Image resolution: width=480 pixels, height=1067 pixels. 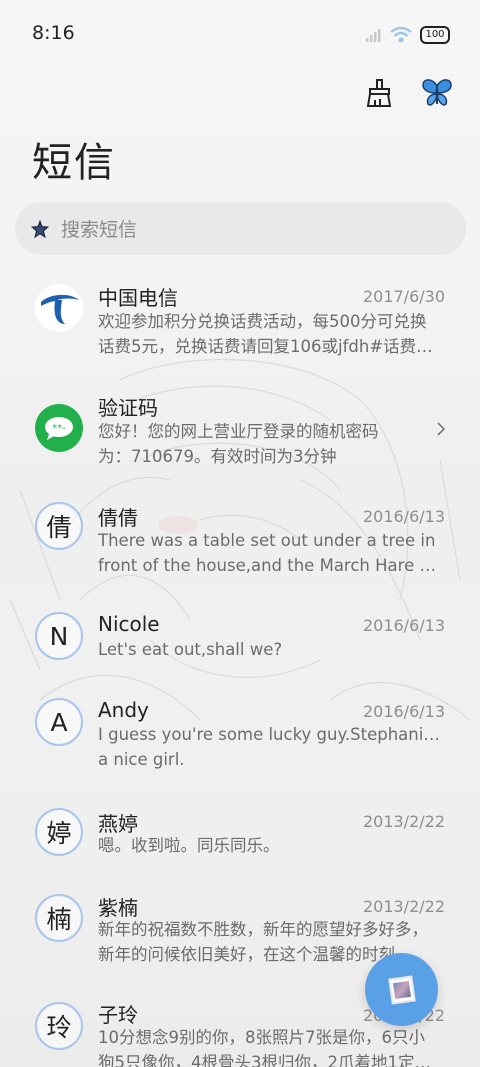 I want to click on avatar, so click(x=59, y=308).